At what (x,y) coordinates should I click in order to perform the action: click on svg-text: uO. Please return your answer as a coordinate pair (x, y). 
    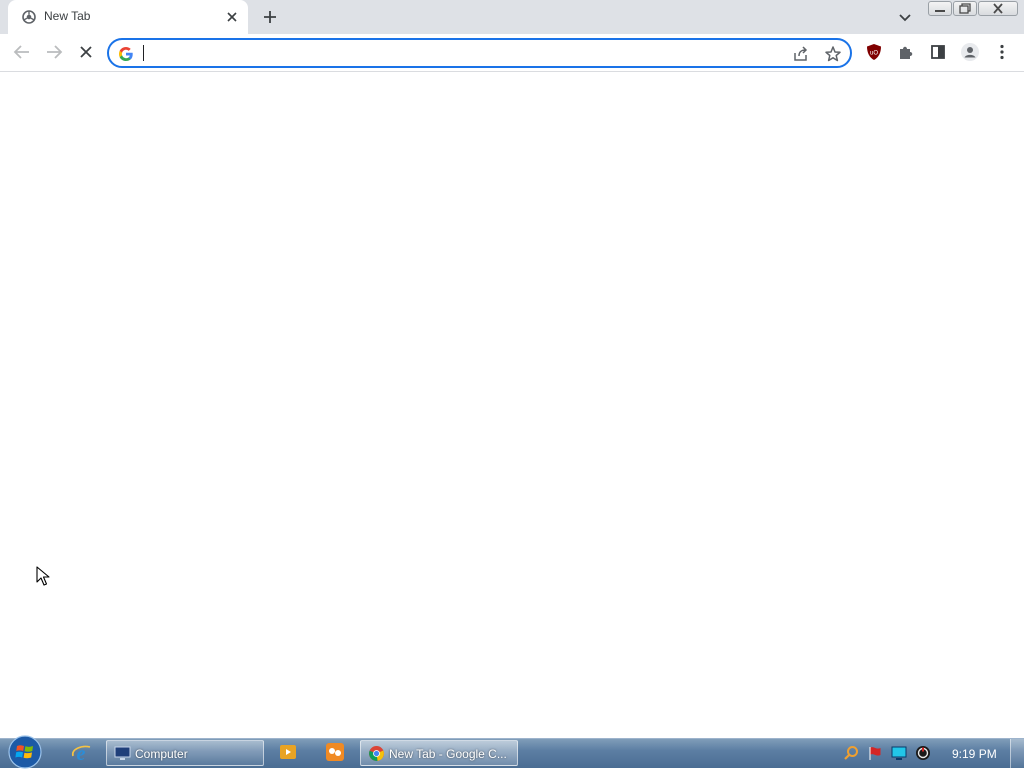
    Looking at the image, I should click on (874, 54).